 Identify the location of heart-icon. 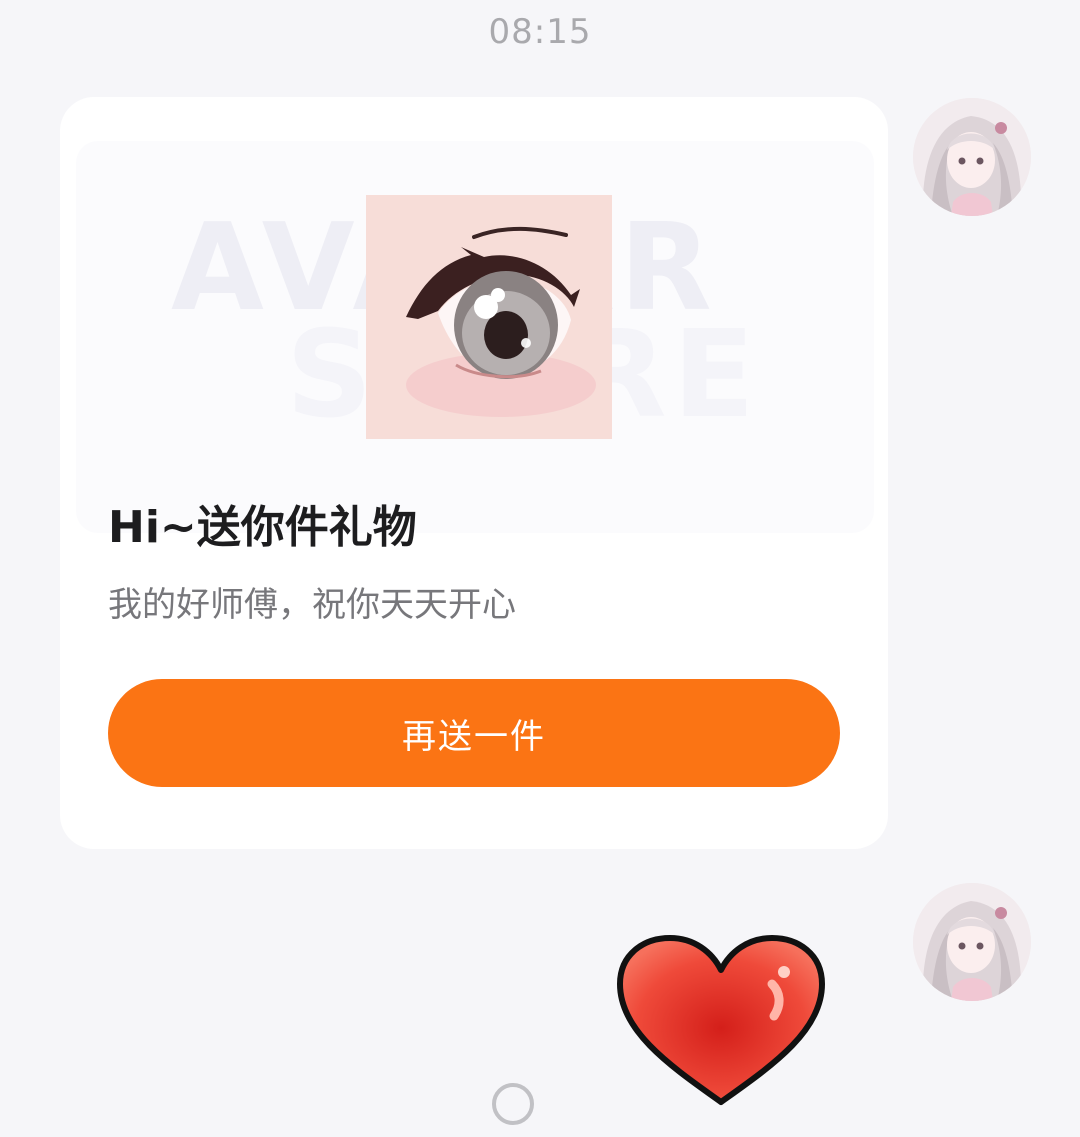
(721, 1020).